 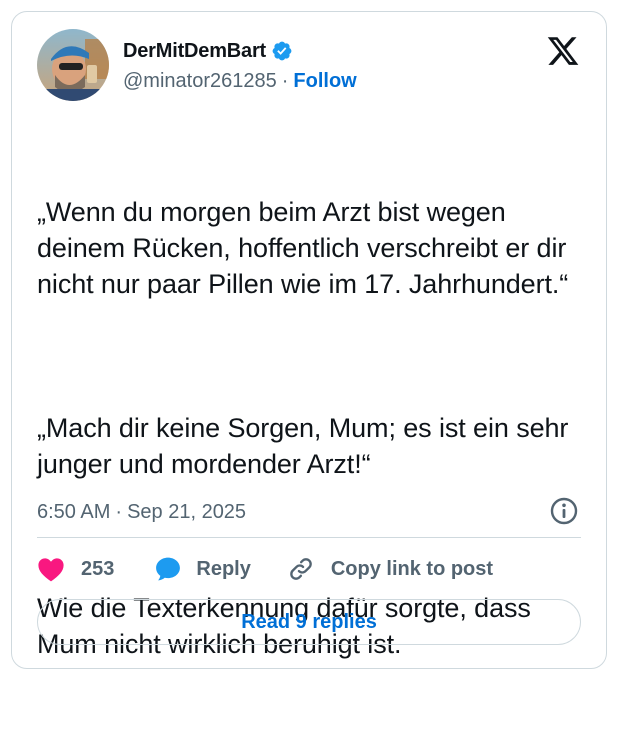 I want to click on read-replies-button: Read 9 replies, so click(x=309, y=622).